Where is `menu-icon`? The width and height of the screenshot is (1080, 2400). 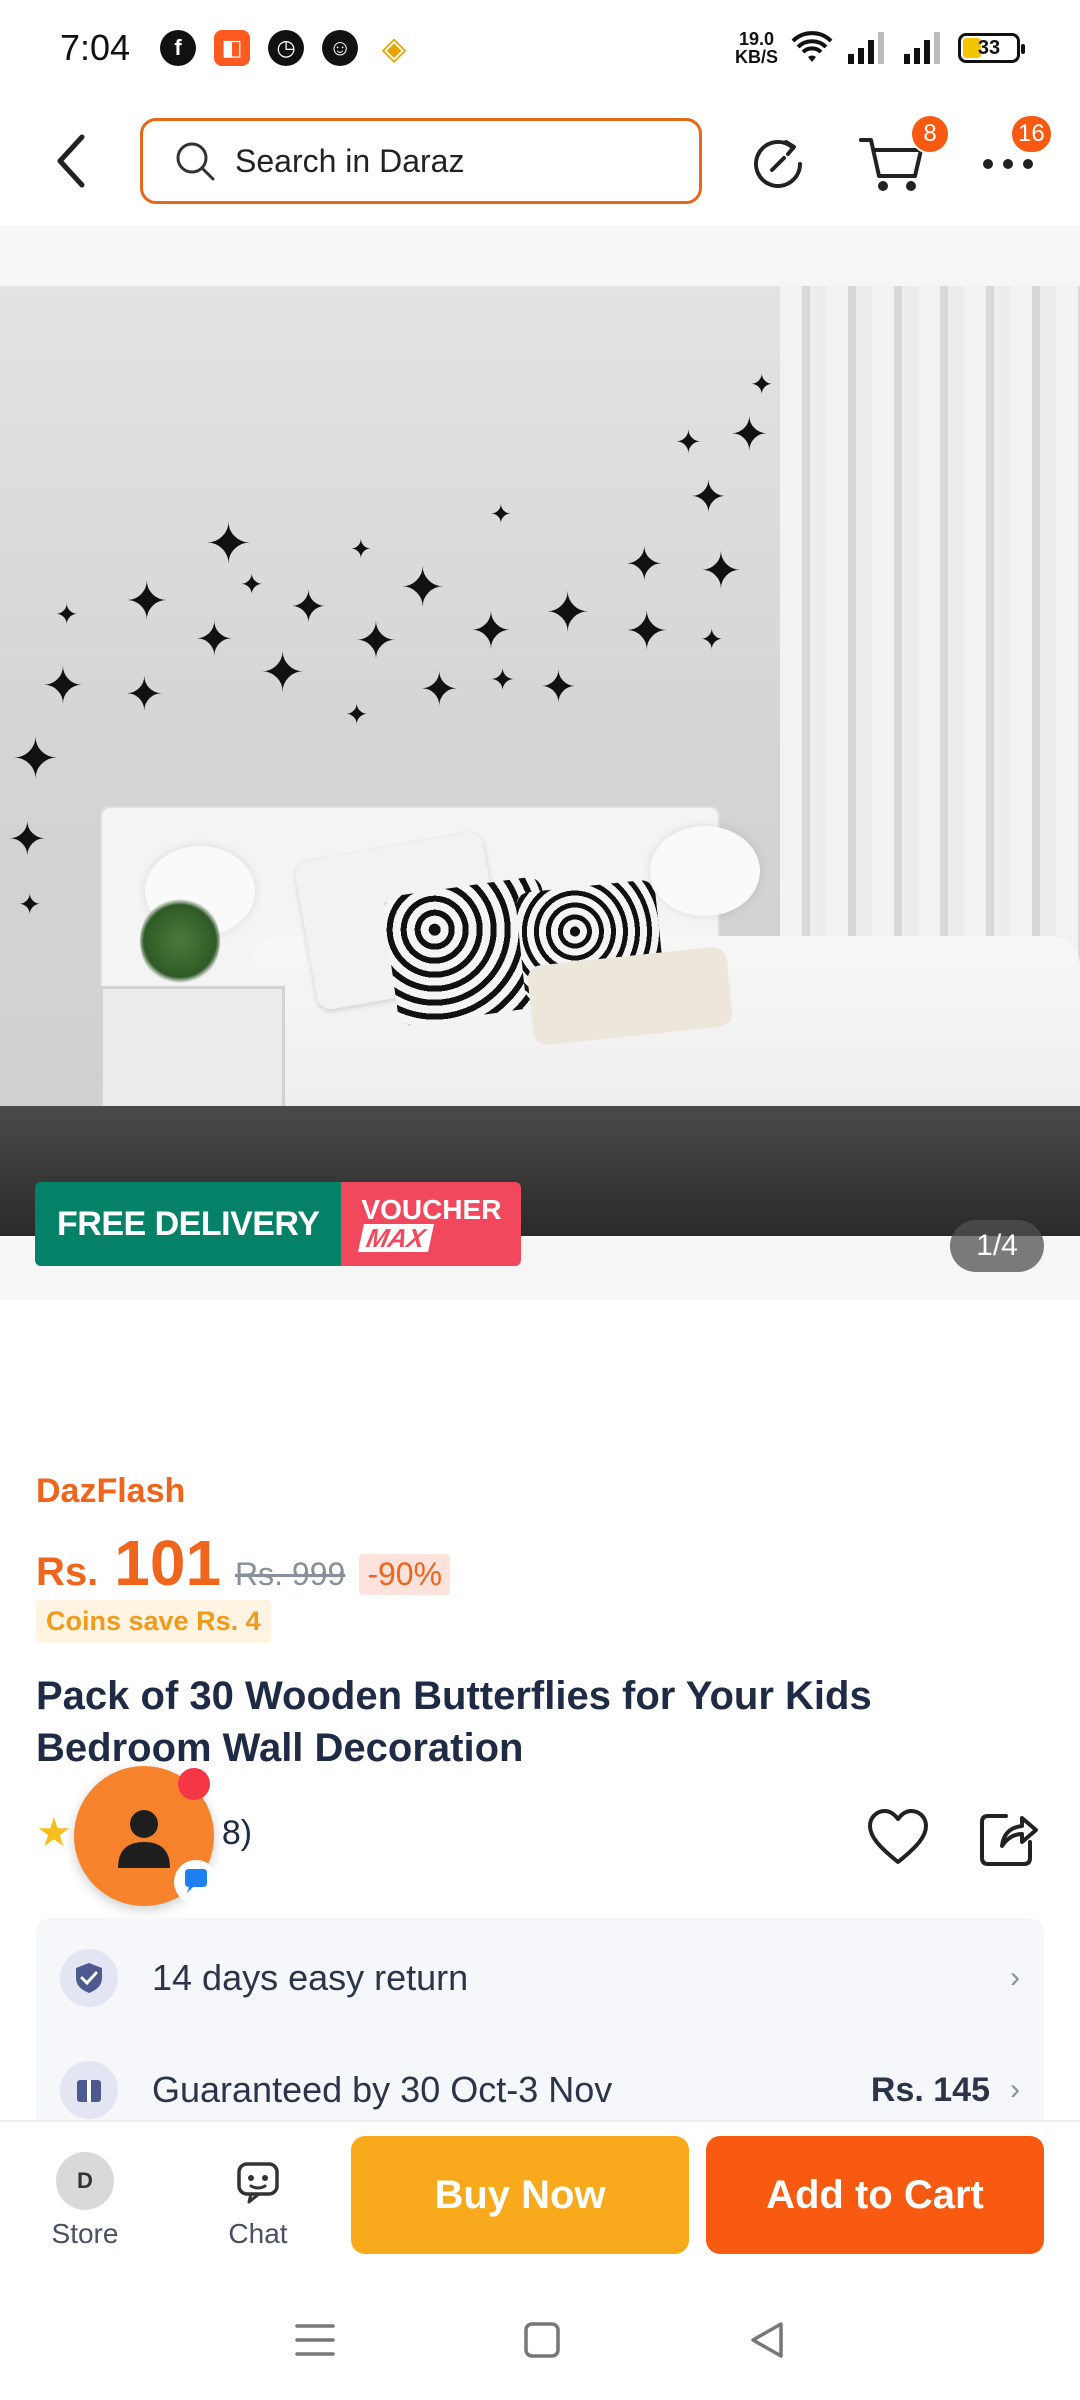 menu-icon is located at coordinates (315, 2340).